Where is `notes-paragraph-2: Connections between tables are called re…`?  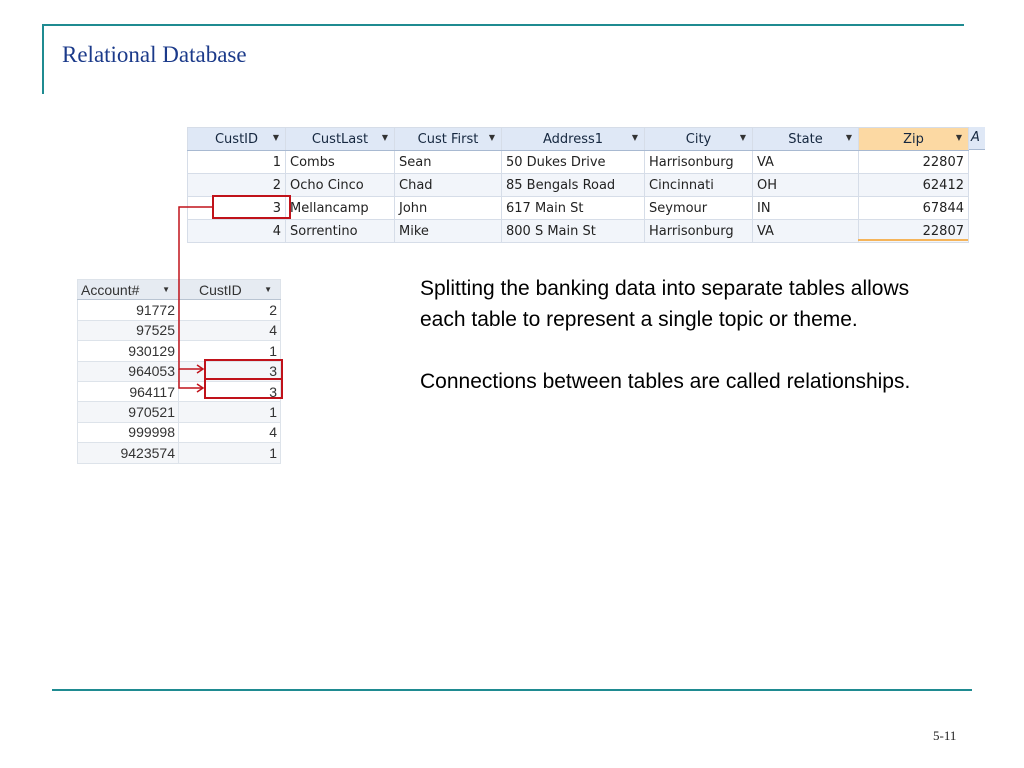 notes-paragraph-2: Connections between tables are called re… is located at coordinates (665, 381).